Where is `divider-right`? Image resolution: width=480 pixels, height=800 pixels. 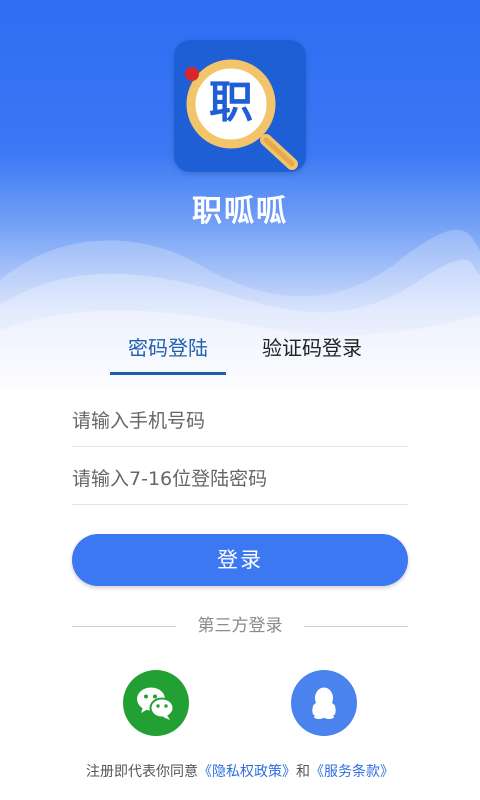 divider-right is located at coordinates (356, 626).